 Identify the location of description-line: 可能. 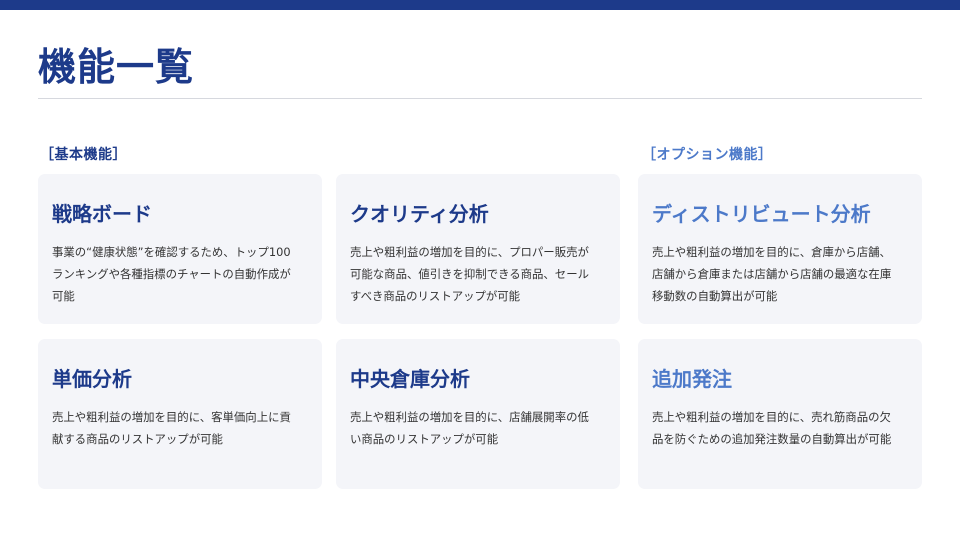
(63, 296).